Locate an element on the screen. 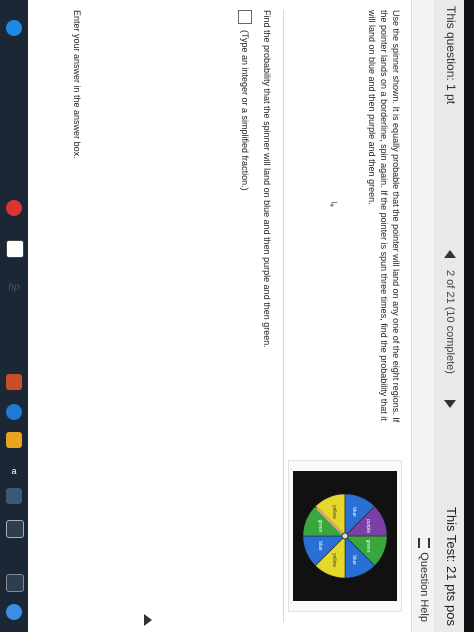 This screenshot has width=474, height=632. question-help-label: Question Help is located at coordinates (424, 587).